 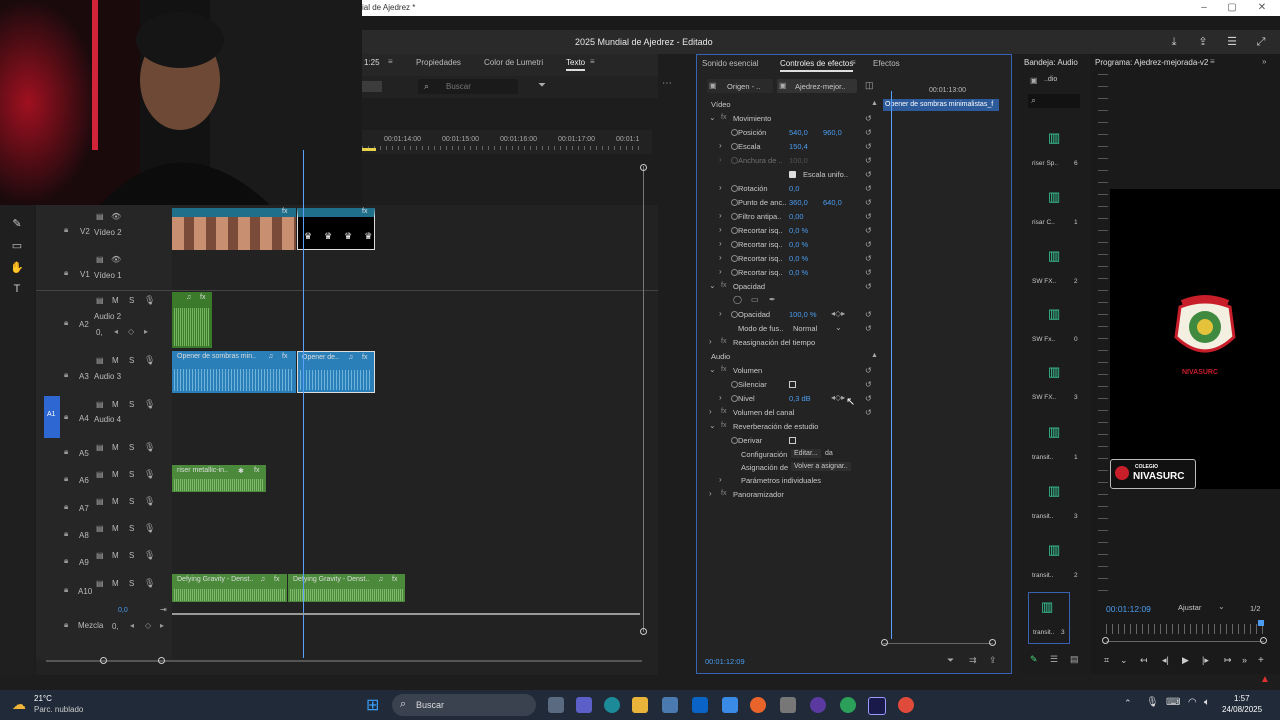 I want to click on param-value: 640,0, so click(x=832, y=202).